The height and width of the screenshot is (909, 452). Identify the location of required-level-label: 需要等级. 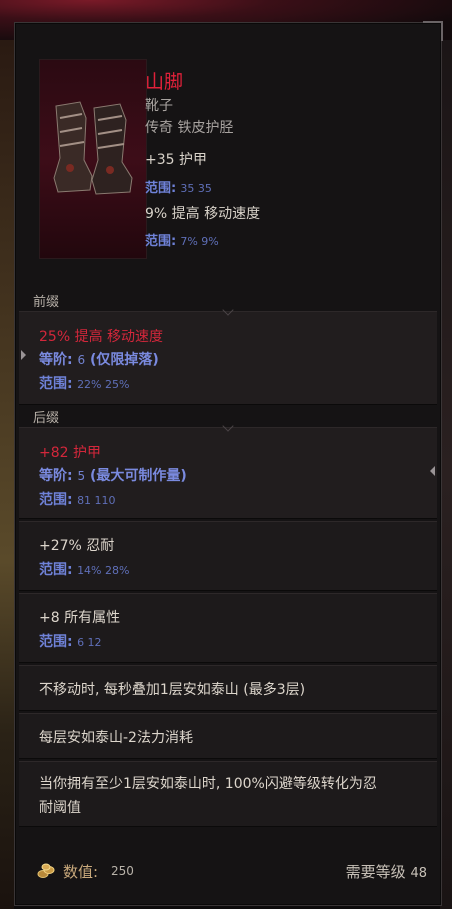
(375, 872).